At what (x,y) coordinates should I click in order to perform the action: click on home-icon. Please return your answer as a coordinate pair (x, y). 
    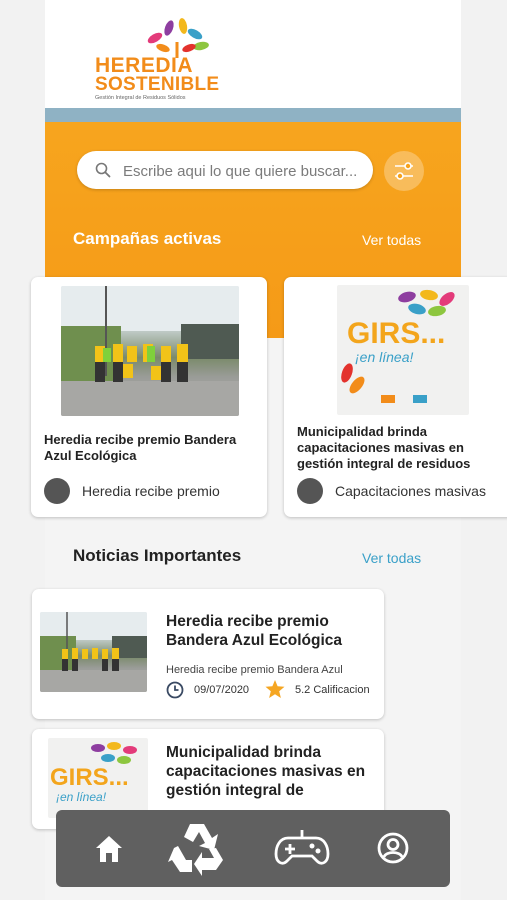
    Looking at the image, I should click on (109, 849).